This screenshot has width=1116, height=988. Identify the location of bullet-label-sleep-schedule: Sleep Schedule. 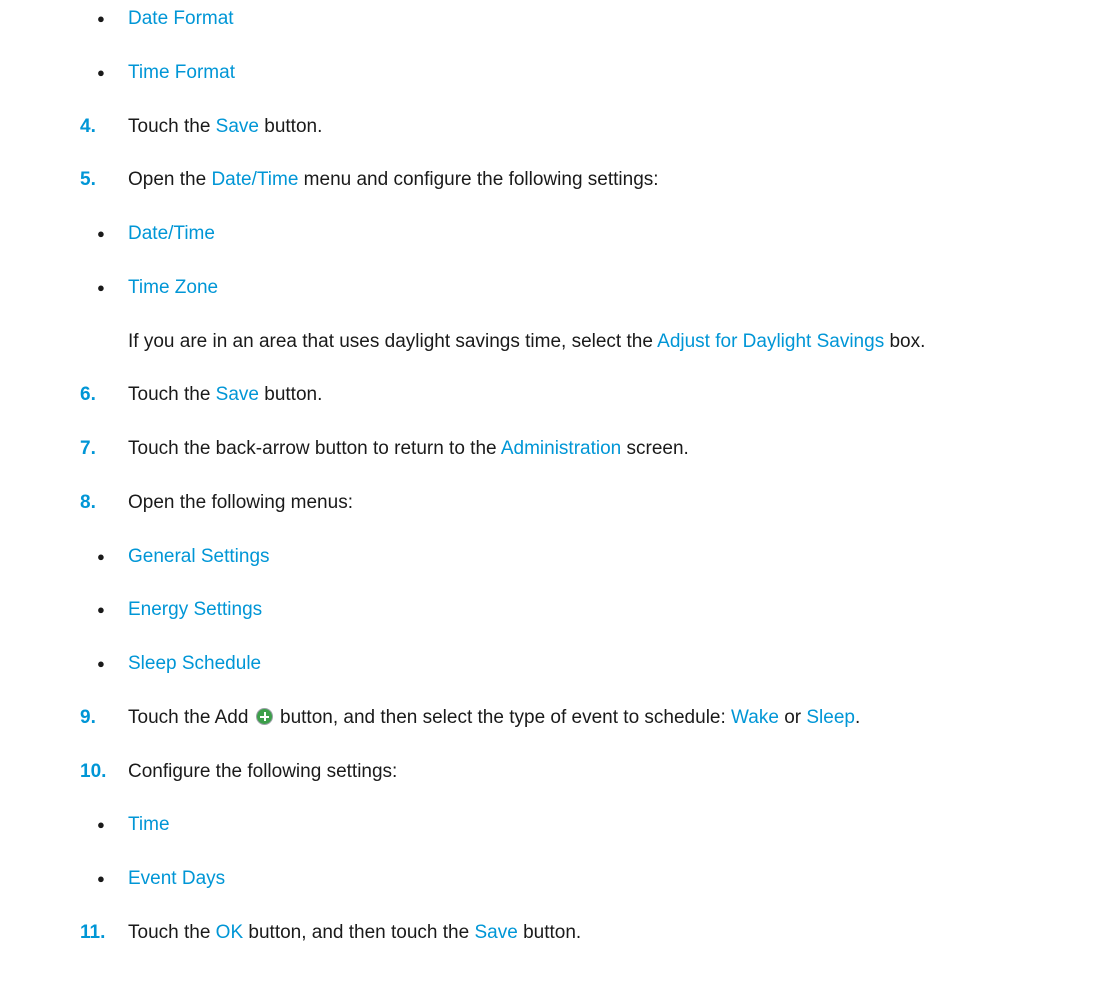
(195, 663).